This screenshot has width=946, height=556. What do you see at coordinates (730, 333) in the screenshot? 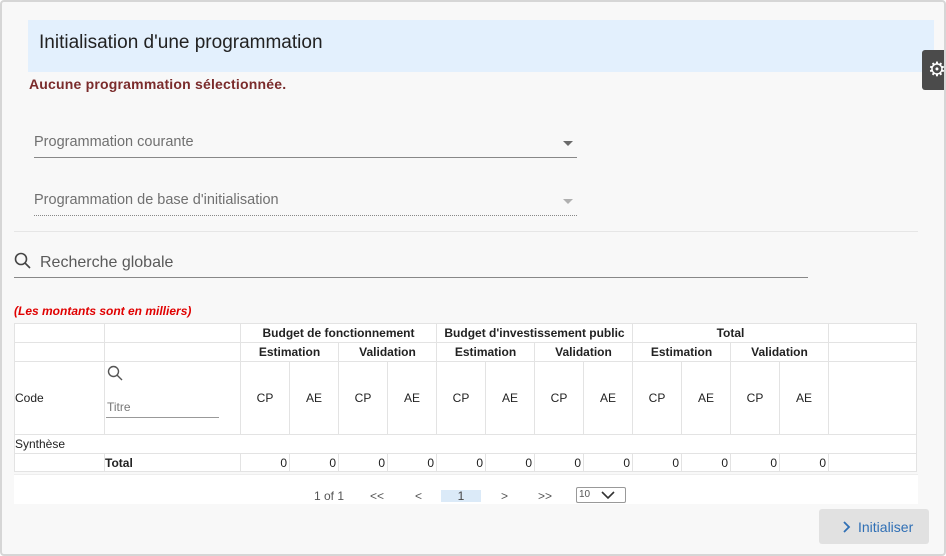
I see `group-header: Total` at bounding box center [730, 333].